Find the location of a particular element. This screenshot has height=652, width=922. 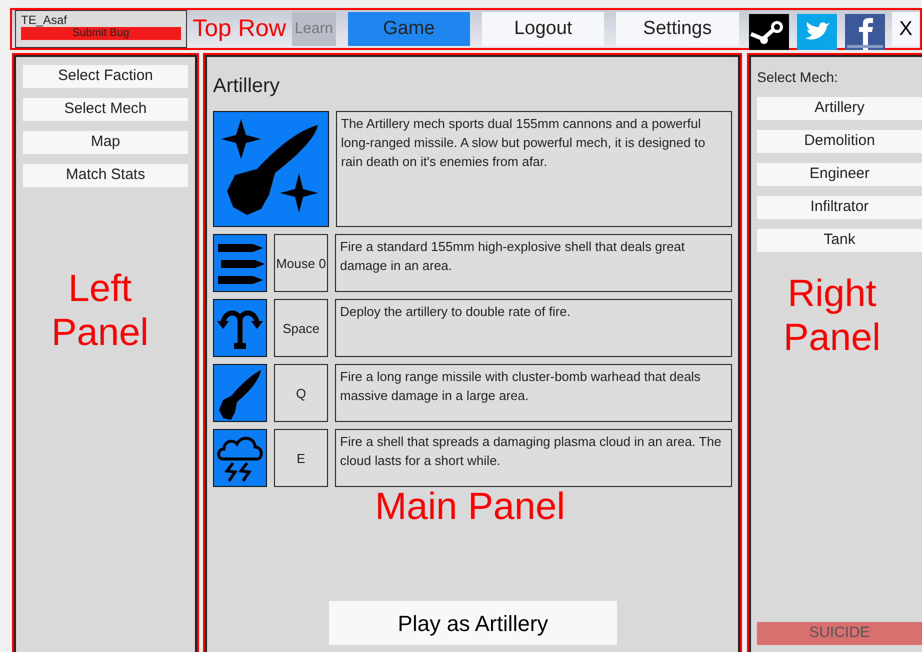

letter-f-icon is located at coordinates (864, 32).